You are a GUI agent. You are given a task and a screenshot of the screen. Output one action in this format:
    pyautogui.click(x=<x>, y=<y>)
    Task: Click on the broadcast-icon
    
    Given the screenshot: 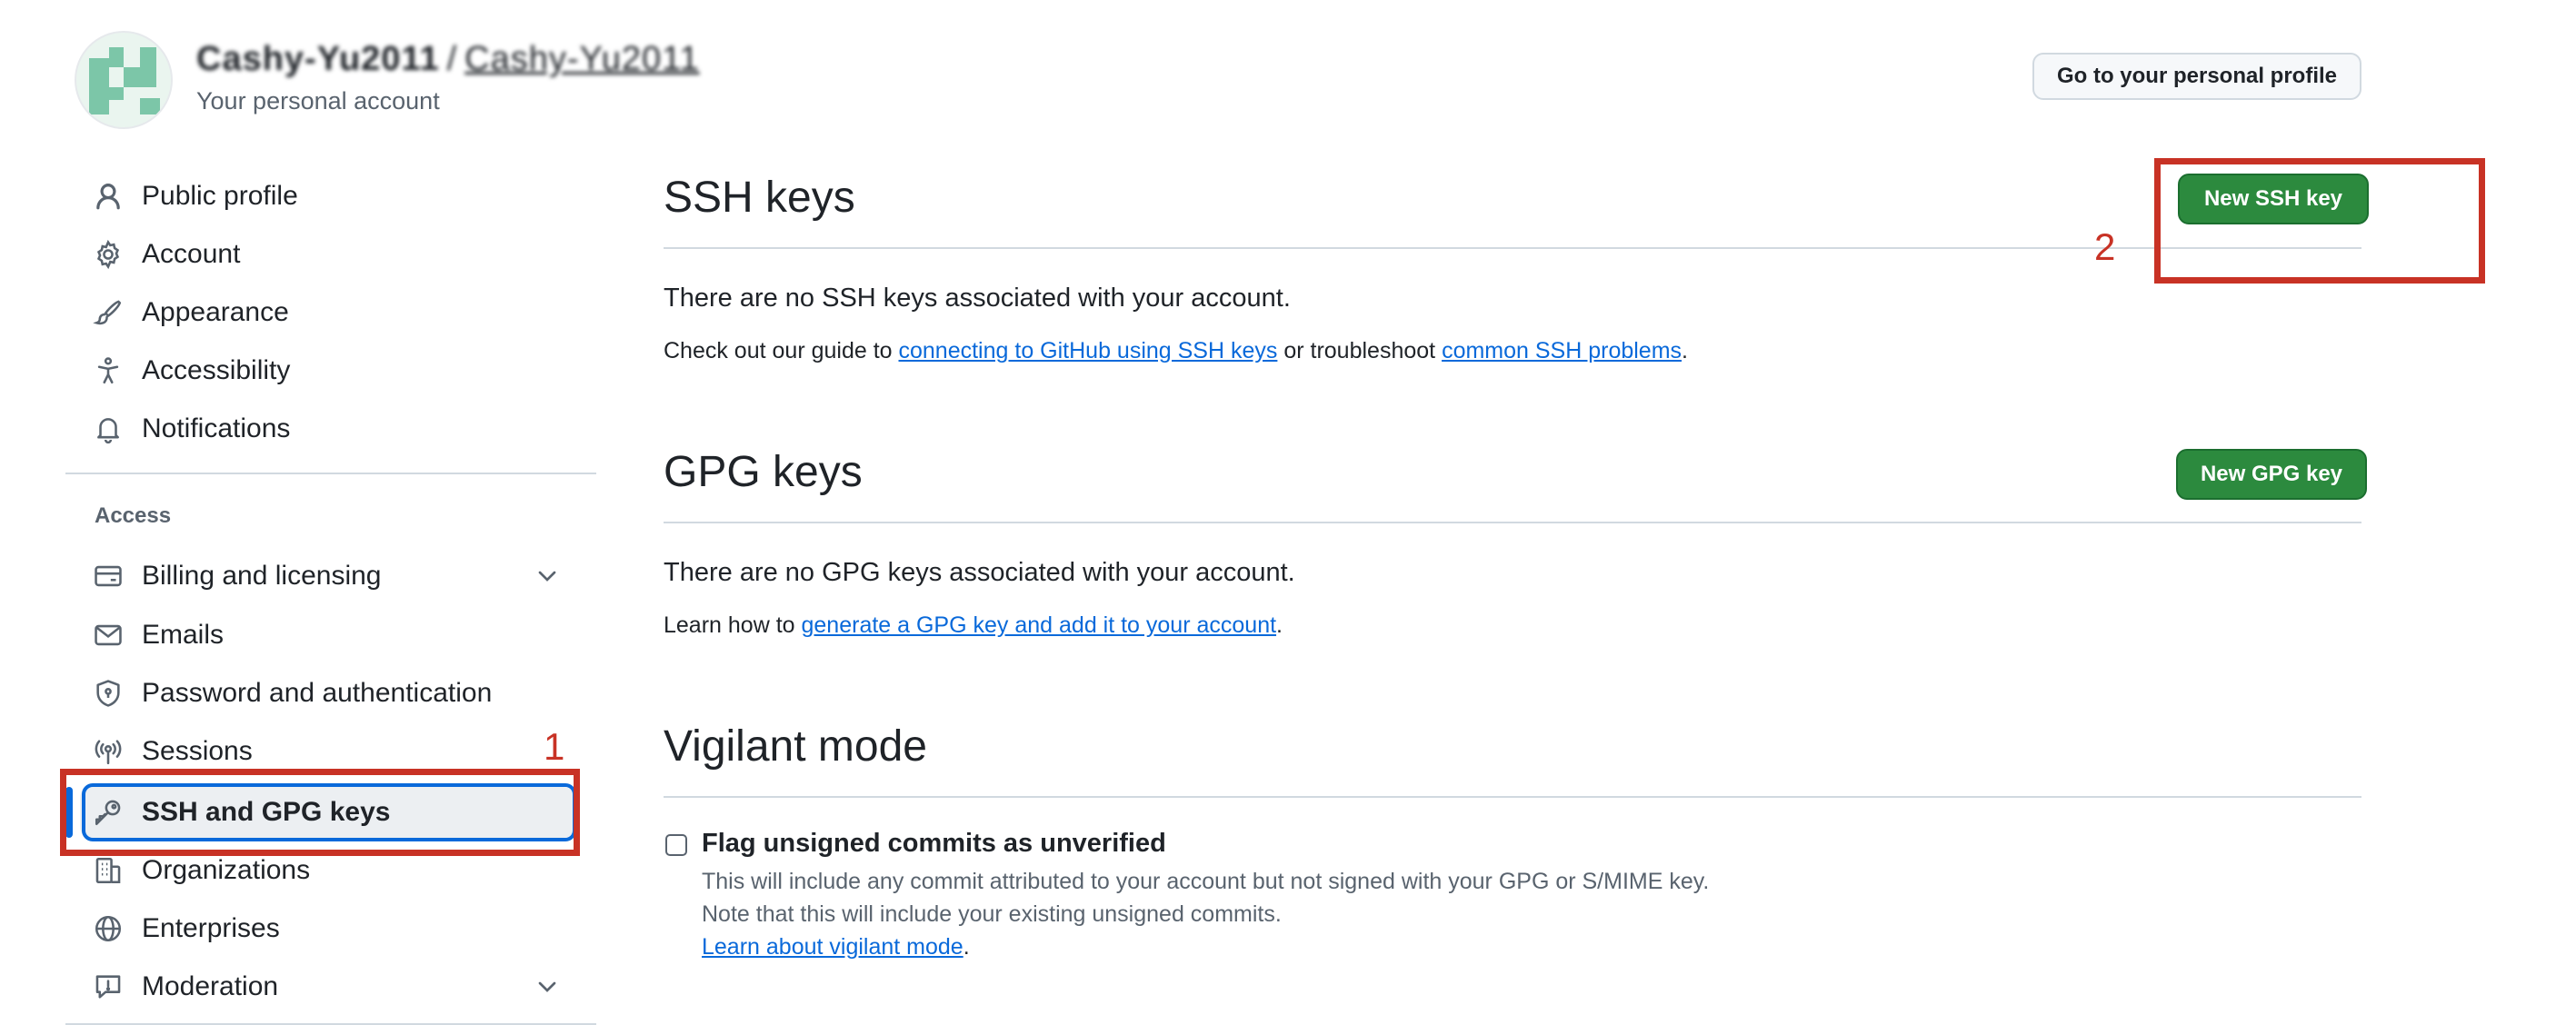 What is the action you would take?
    pyautogui.click(x=108, y=752)
    